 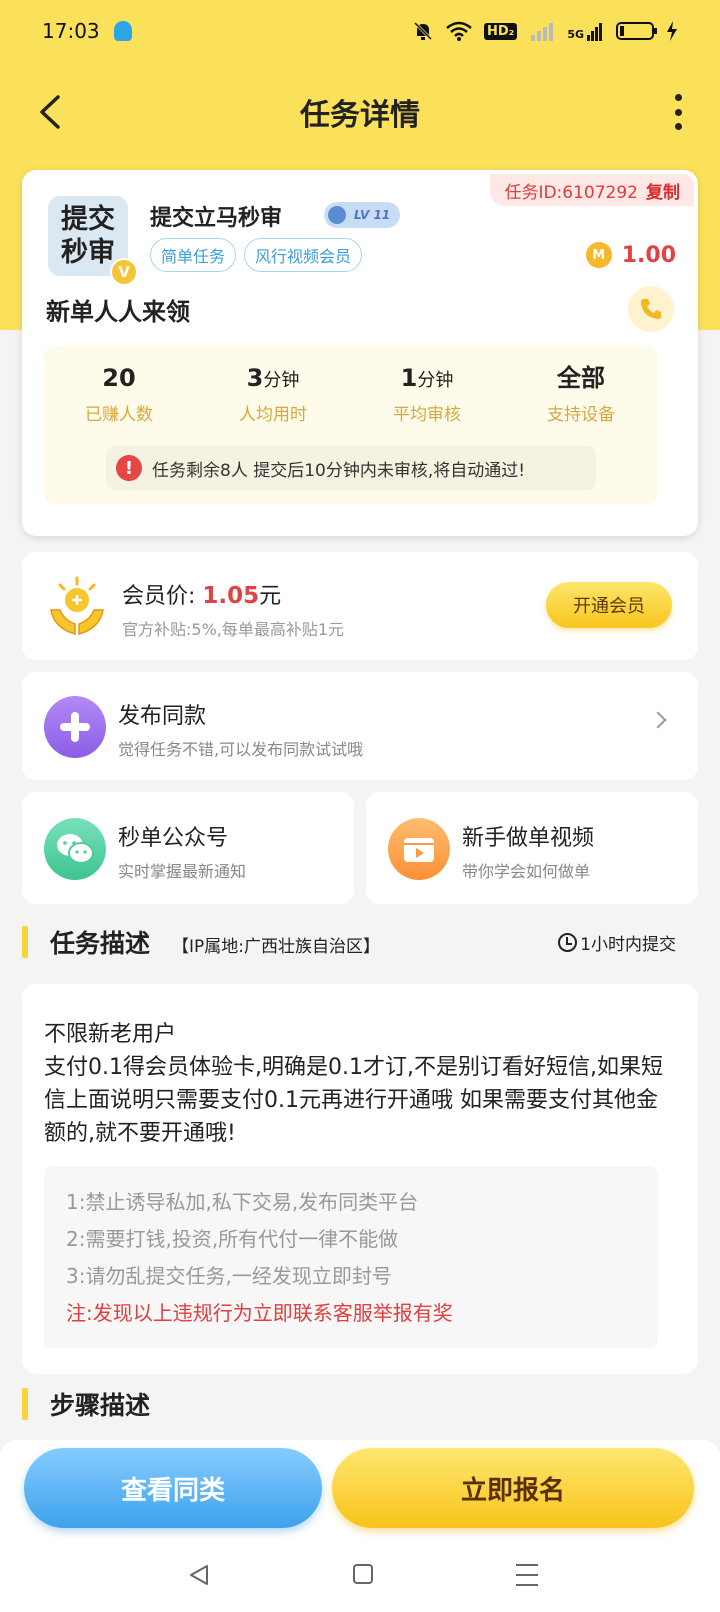 I want to click on wifi-icon, so click(x=459, y=31).